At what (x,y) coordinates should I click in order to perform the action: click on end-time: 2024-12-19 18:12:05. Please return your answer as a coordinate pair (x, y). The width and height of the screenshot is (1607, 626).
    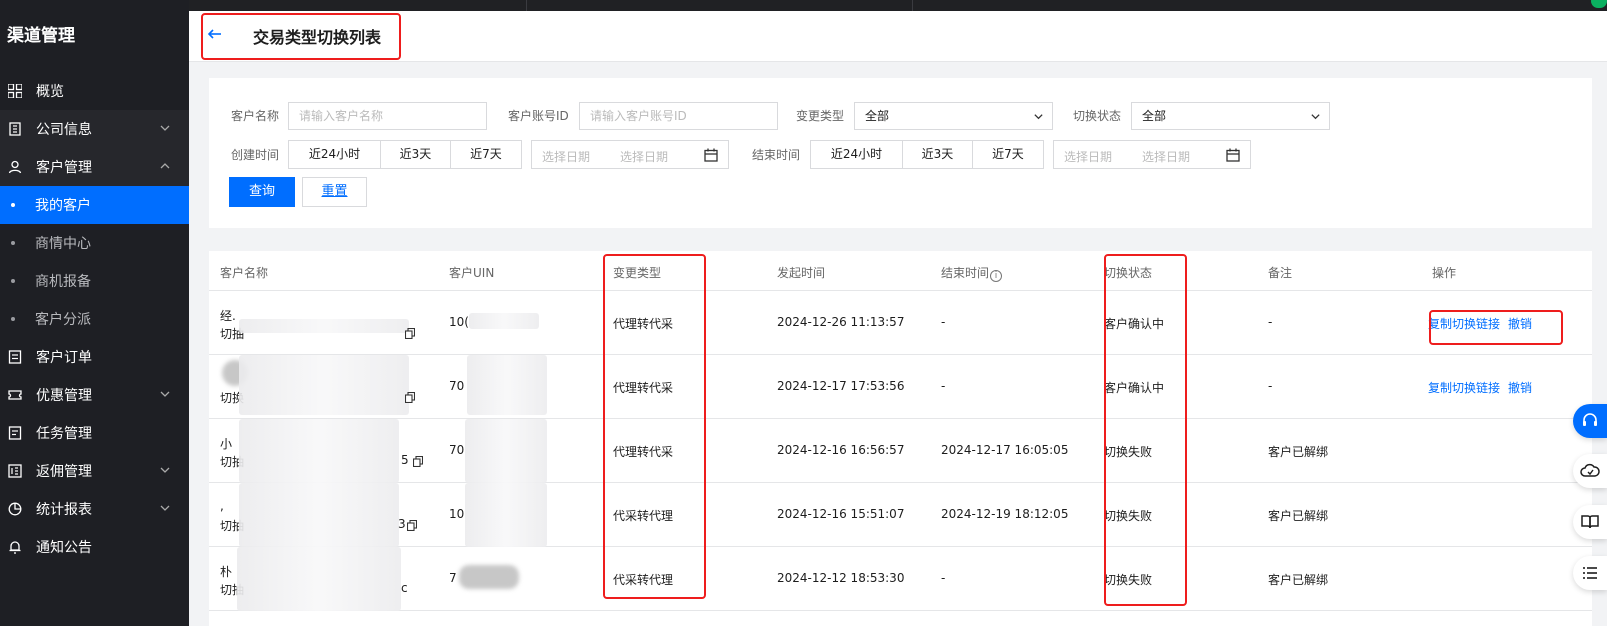
    Looking at the image, I should click on (1005, 514).